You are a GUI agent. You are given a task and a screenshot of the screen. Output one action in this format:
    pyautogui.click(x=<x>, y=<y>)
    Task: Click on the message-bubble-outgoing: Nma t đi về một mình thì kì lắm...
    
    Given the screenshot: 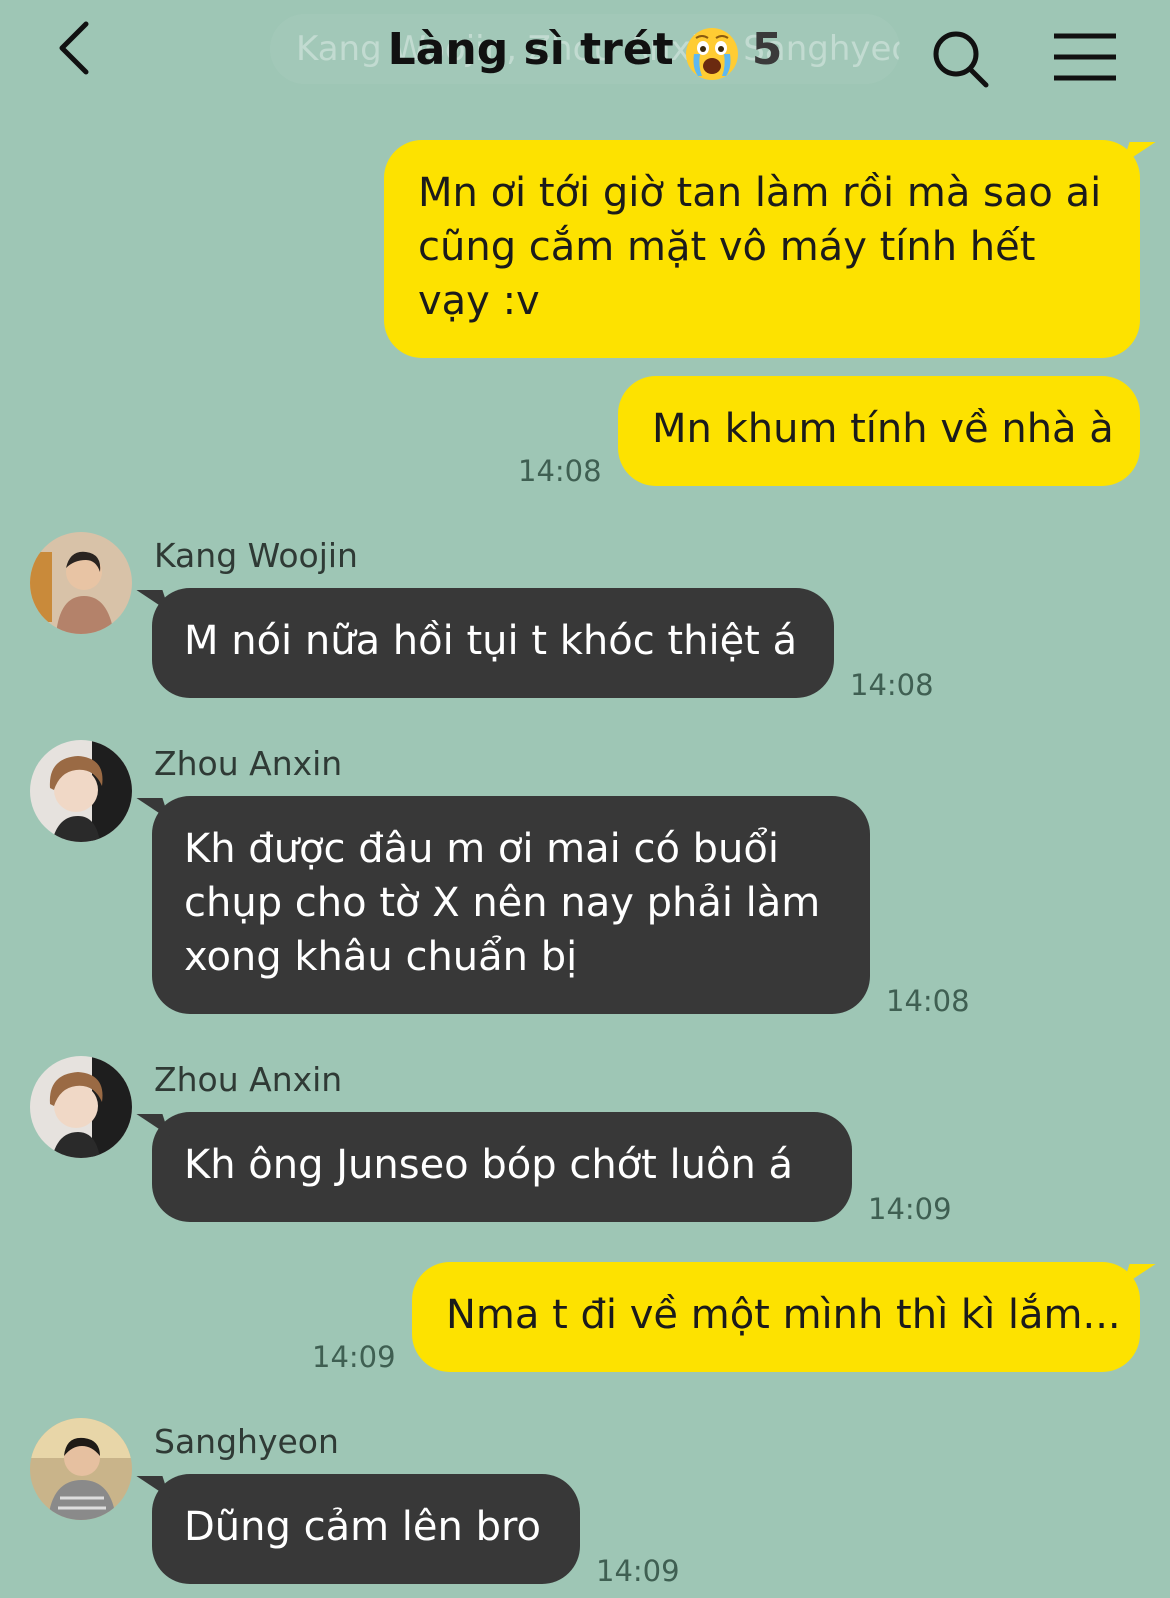 What is the action you would take?
    pyautogui.click(x=784, y=1317)
    